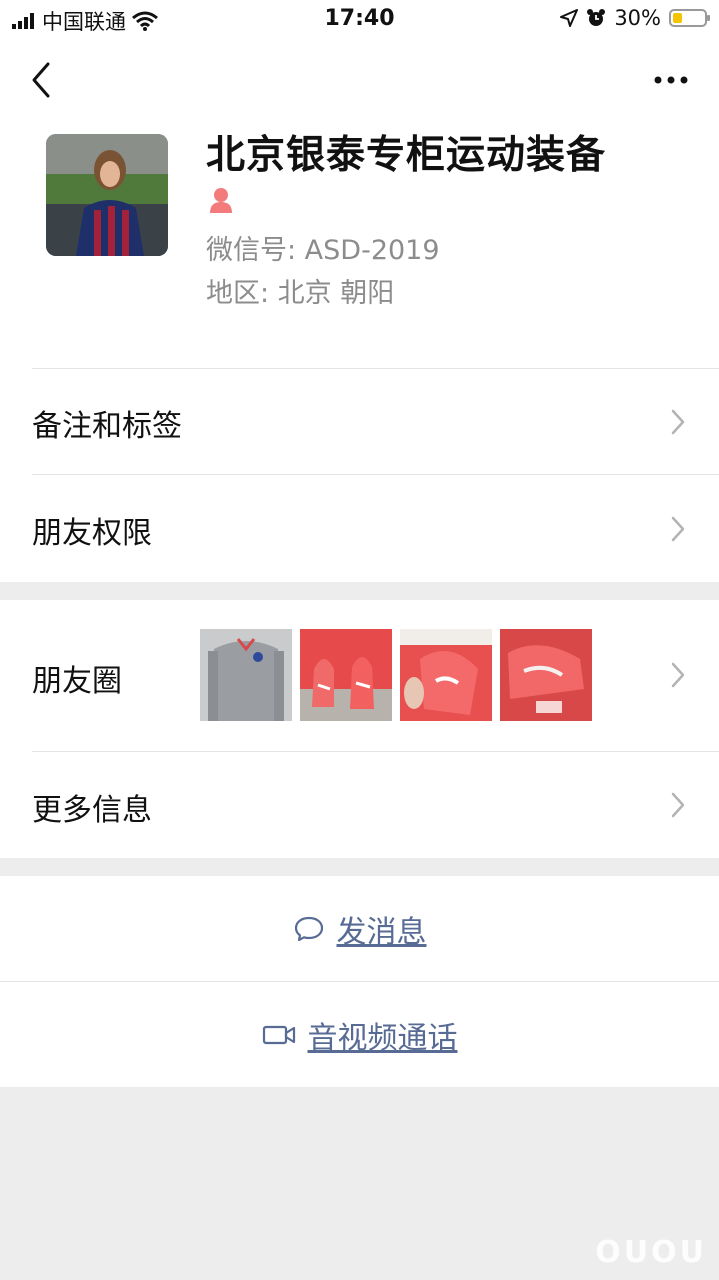  I want to click on battery-icon, so click(689, 18).